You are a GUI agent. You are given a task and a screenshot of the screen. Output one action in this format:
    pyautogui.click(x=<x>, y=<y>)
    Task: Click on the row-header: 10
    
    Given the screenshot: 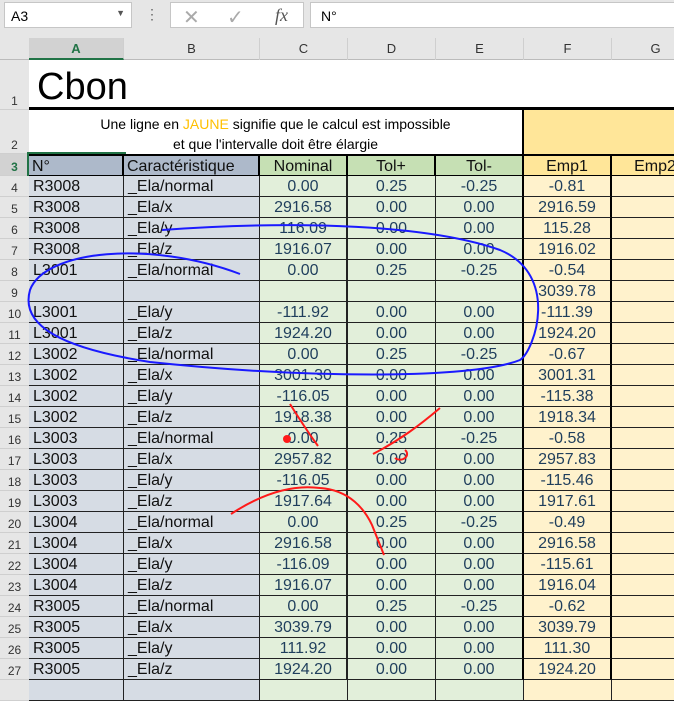 What is the action you would take?
    pyautogui.click(x=14, y=312)
    